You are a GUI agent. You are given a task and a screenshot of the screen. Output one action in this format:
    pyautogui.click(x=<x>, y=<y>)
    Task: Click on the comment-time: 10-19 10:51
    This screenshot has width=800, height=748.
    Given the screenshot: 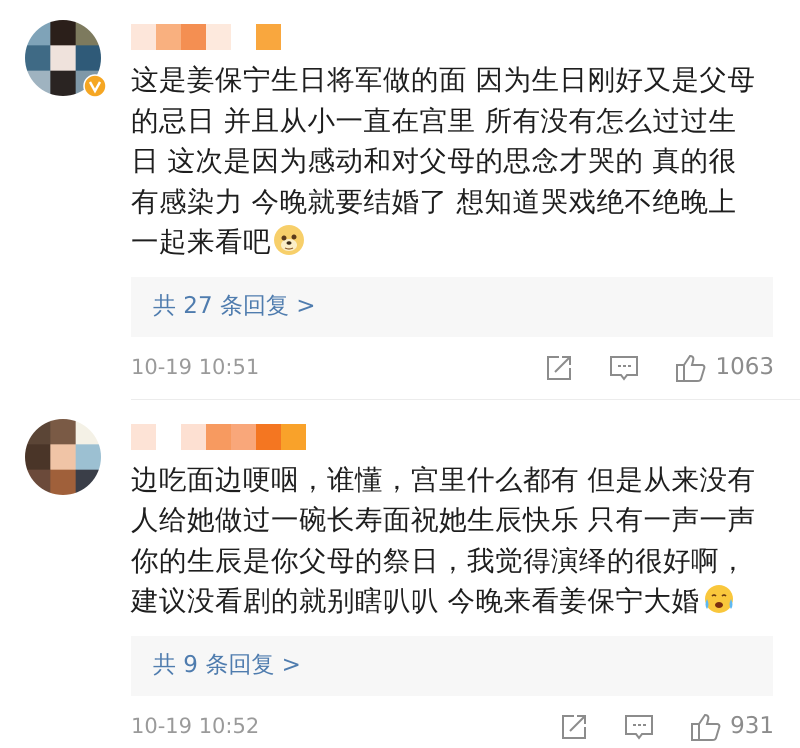 What is the action you would take?
    pyautogui.click(x=195, y=367)
    